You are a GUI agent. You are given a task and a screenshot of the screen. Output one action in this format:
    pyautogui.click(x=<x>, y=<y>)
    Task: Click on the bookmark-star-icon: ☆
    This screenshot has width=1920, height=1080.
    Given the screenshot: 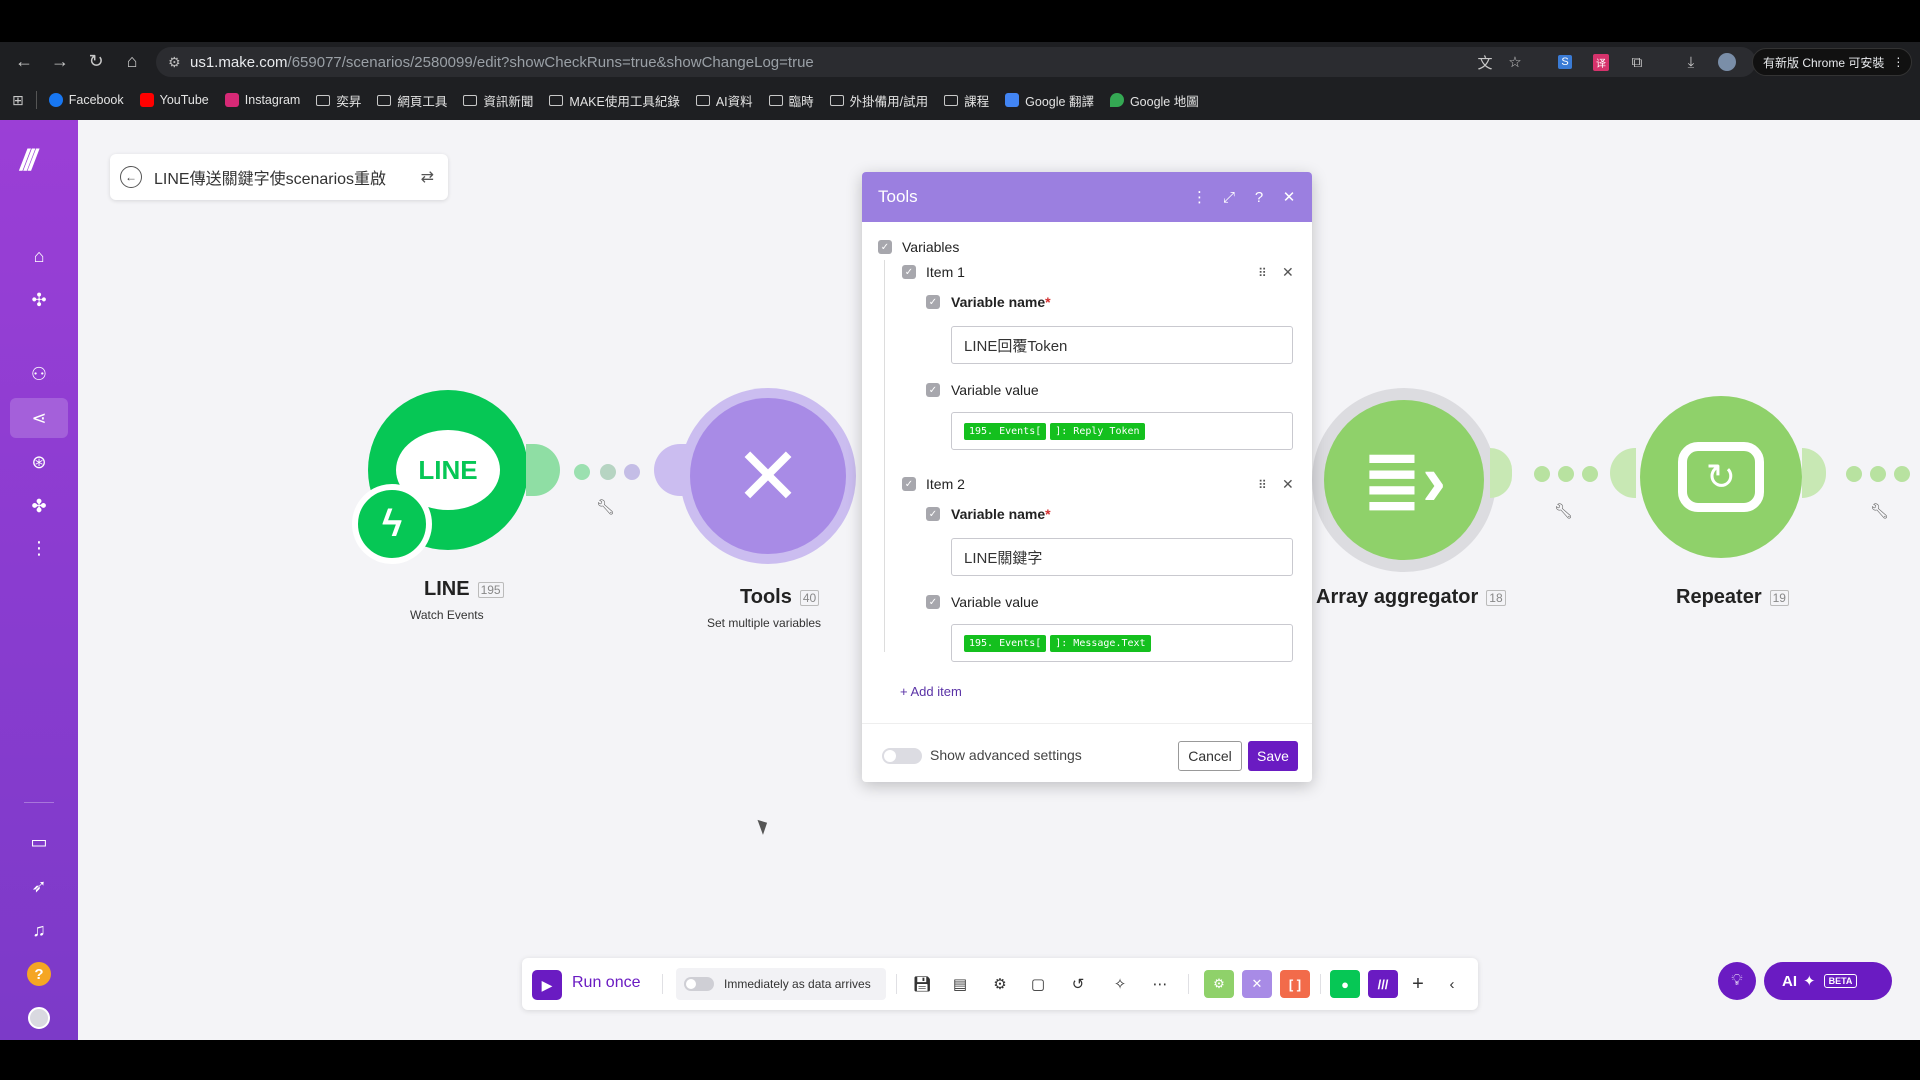 What is the action you would take?
    pyautogui.click(x=1515, y=62)
    